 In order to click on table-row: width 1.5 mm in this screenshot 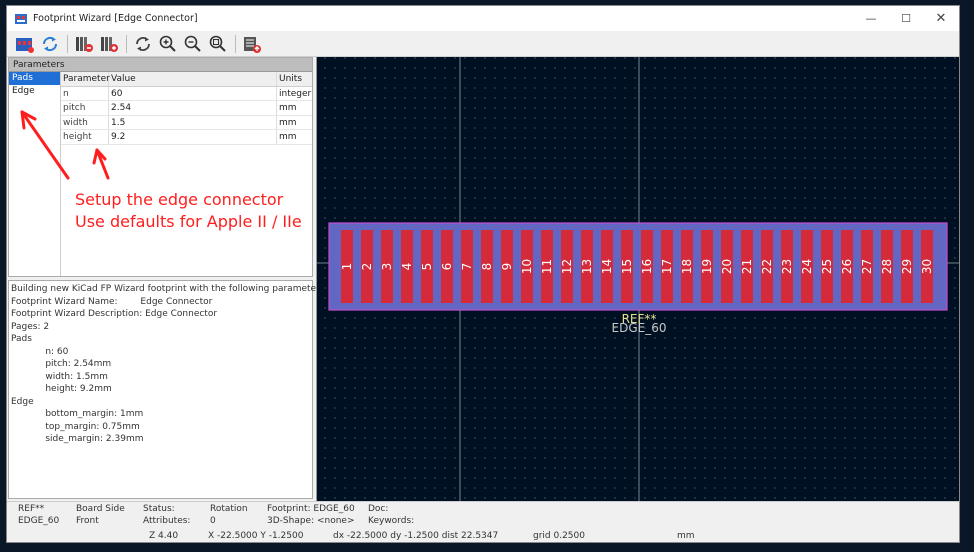, I will do `click(186, 122)`.